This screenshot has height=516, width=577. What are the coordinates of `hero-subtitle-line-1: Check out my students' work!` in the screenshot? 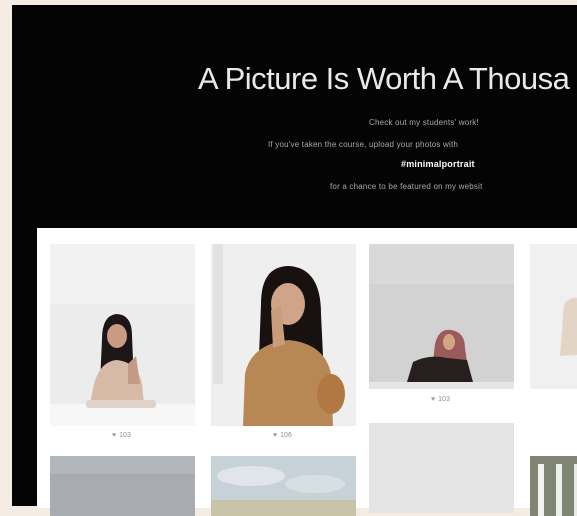 It's located at (424, 122).